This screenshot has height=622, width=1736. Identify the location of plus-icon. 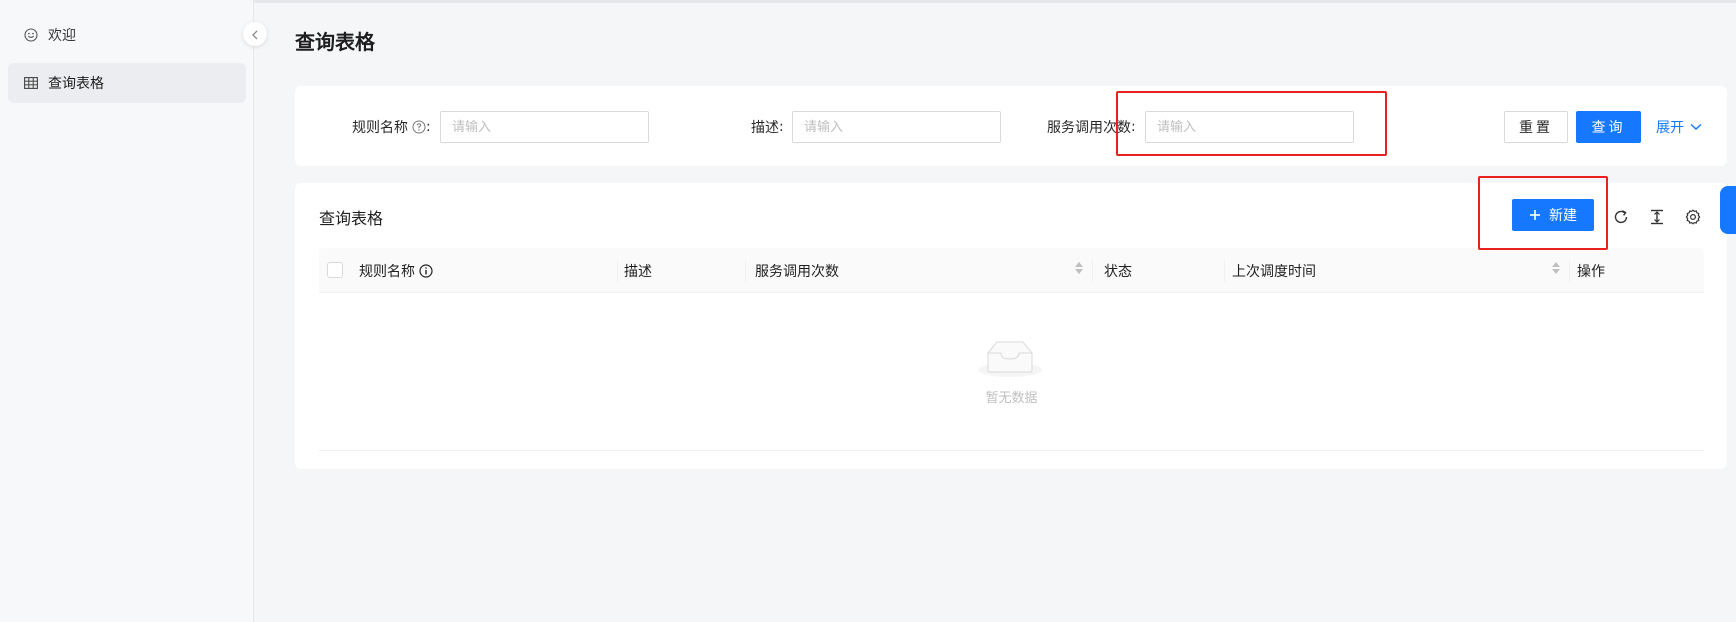
(1535, 215).